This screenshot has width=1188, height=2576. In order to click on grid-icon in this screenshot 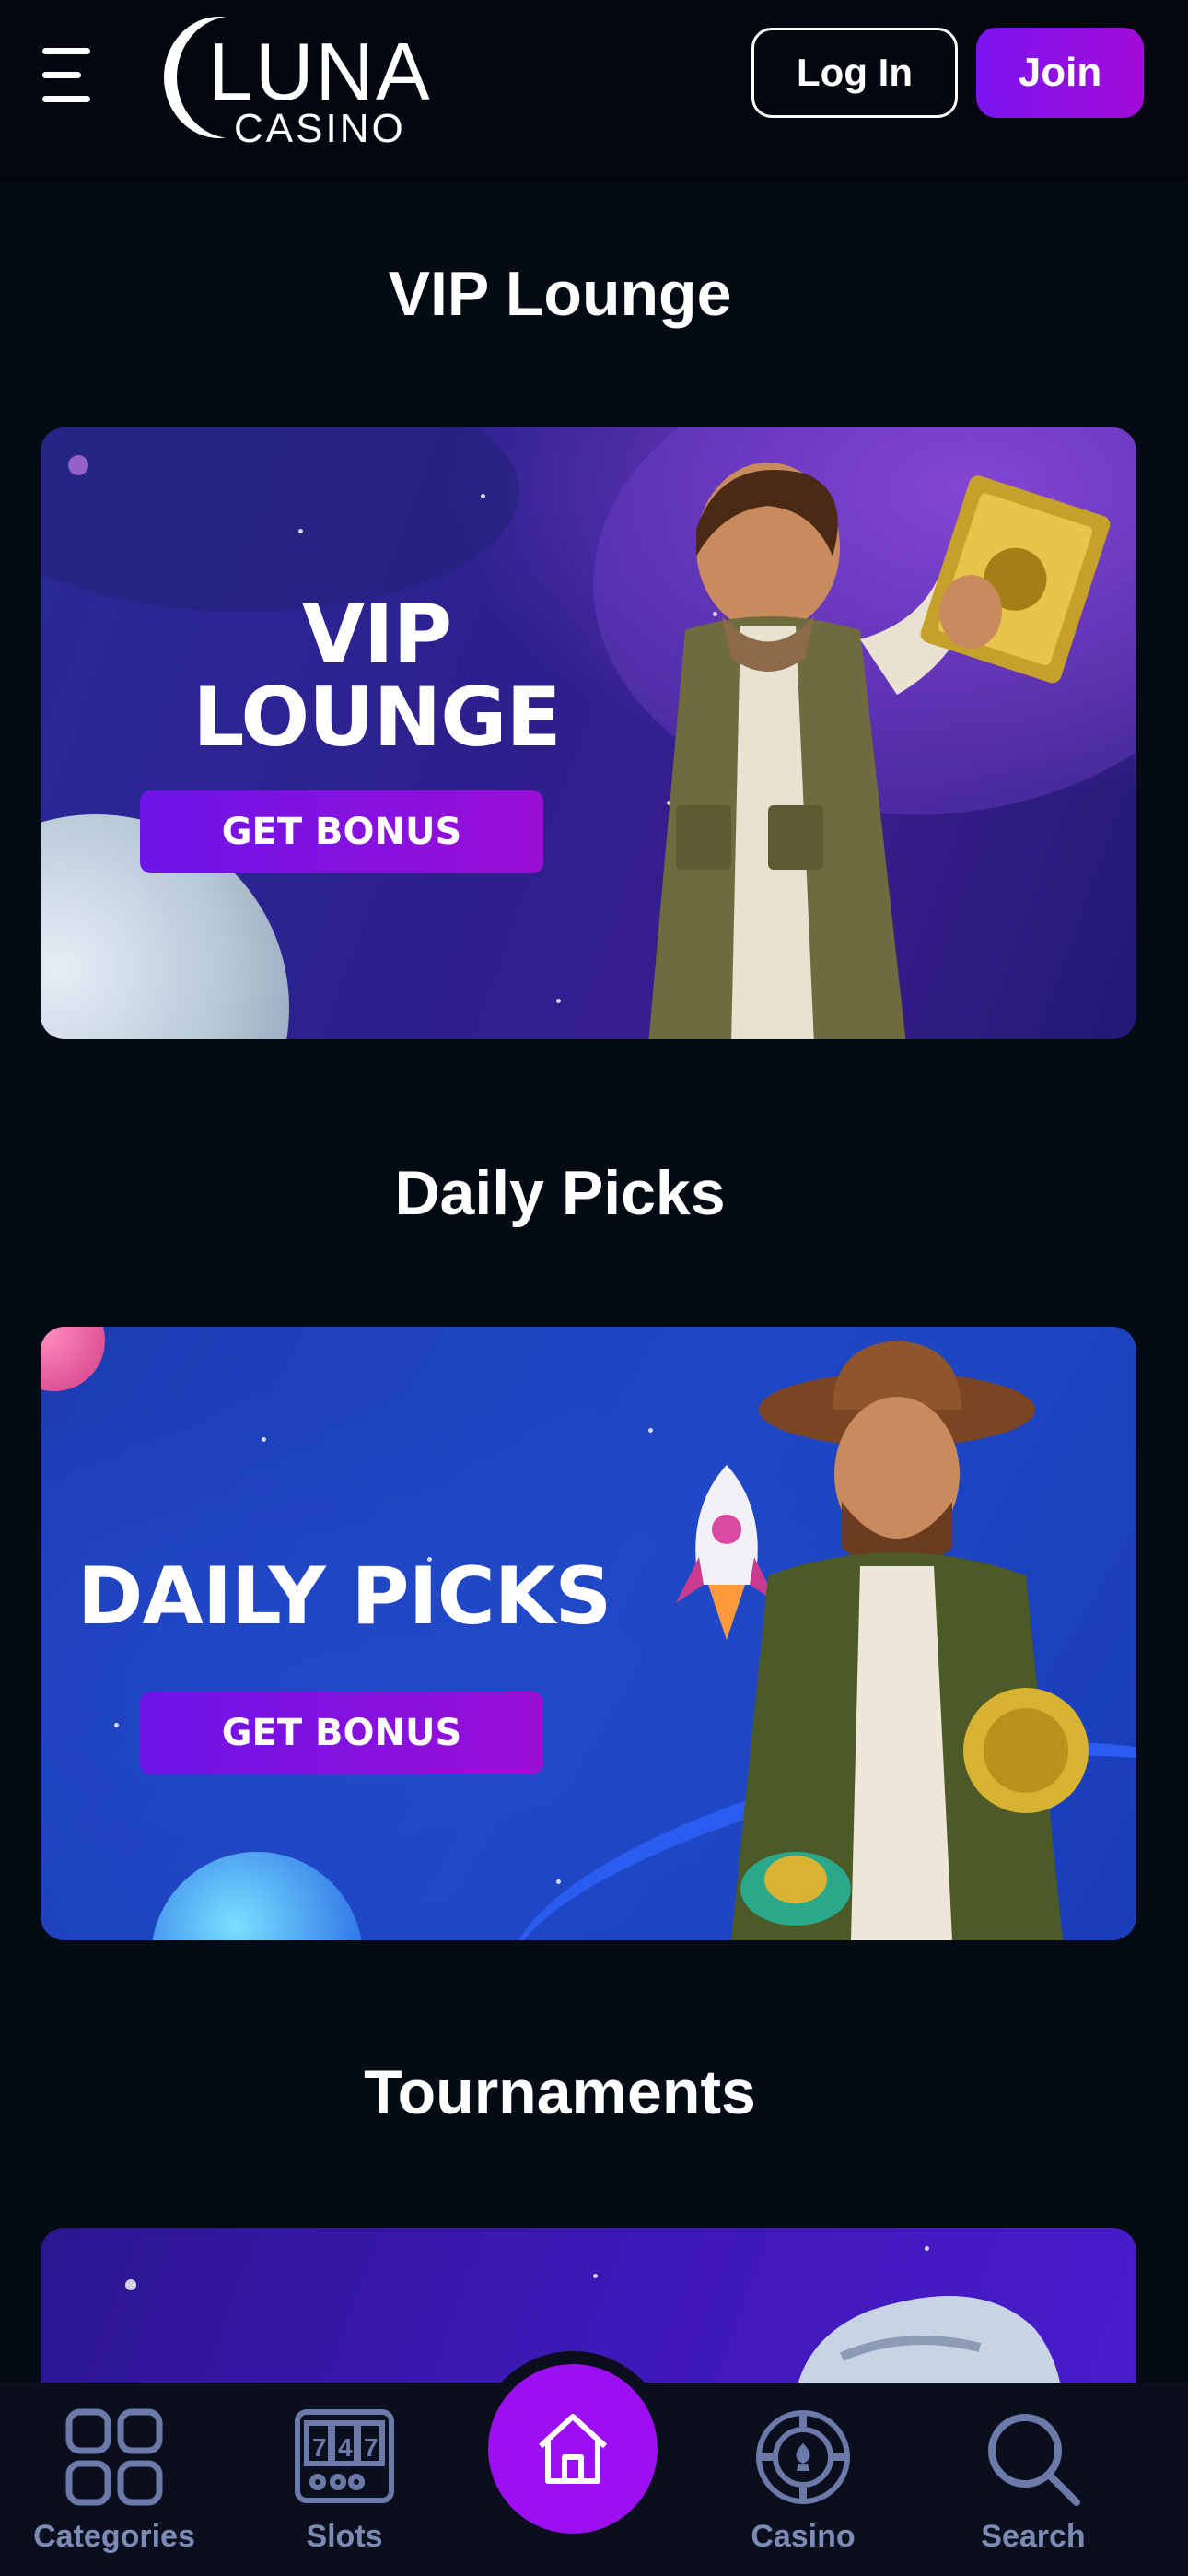, I will do `click(114, 2457)`.